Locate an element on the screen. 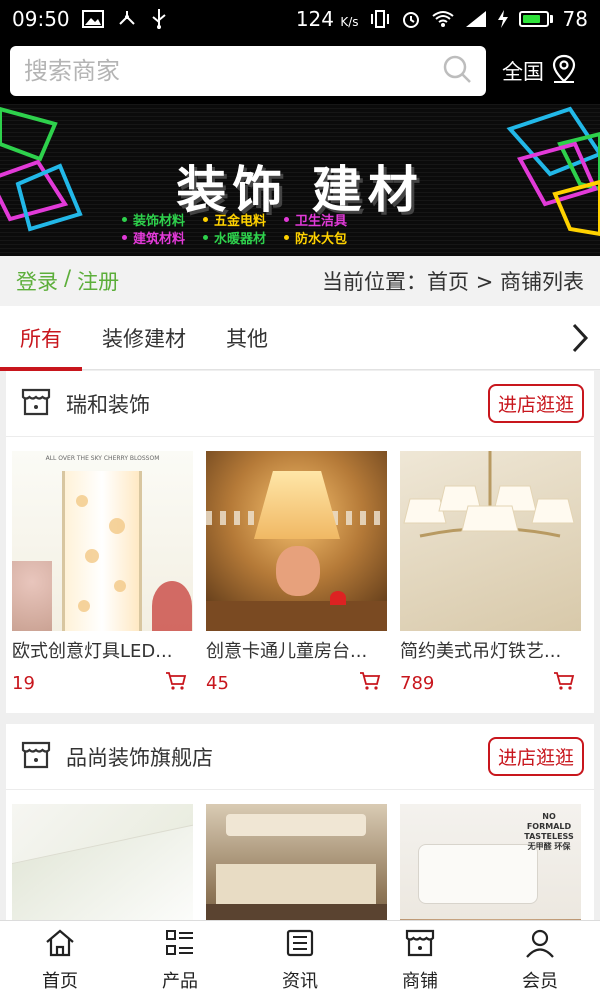 This screenshot has width=600, height=1000. bottom-nav: 首页 产品 资讯 商铺 会员 is located at coordinates (300, 960).